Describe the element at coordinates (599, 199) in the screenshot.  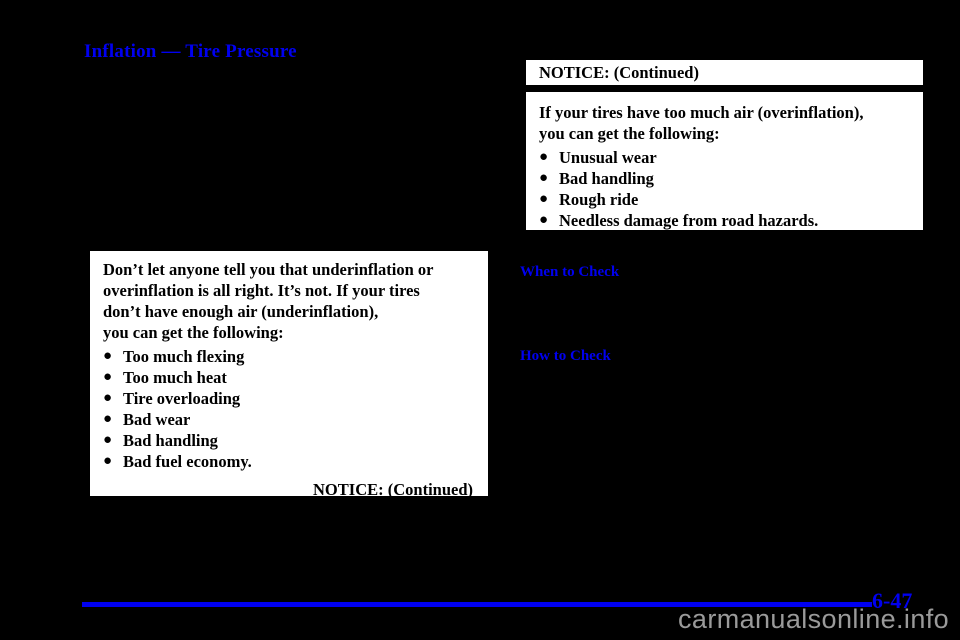
I see `list-item-label: Rough ride` at that location.